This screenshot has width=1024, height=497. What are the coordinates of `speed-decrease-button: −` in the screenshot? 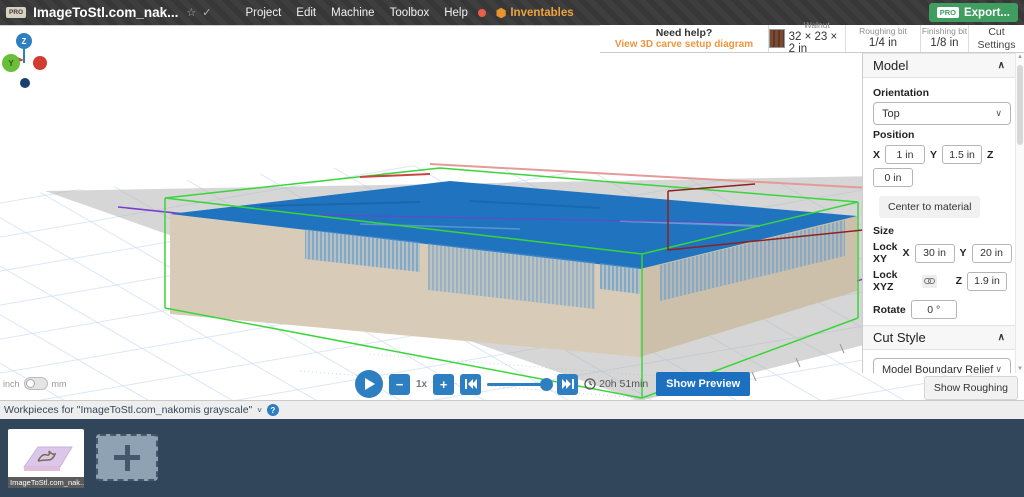 It's located at (399, 384).